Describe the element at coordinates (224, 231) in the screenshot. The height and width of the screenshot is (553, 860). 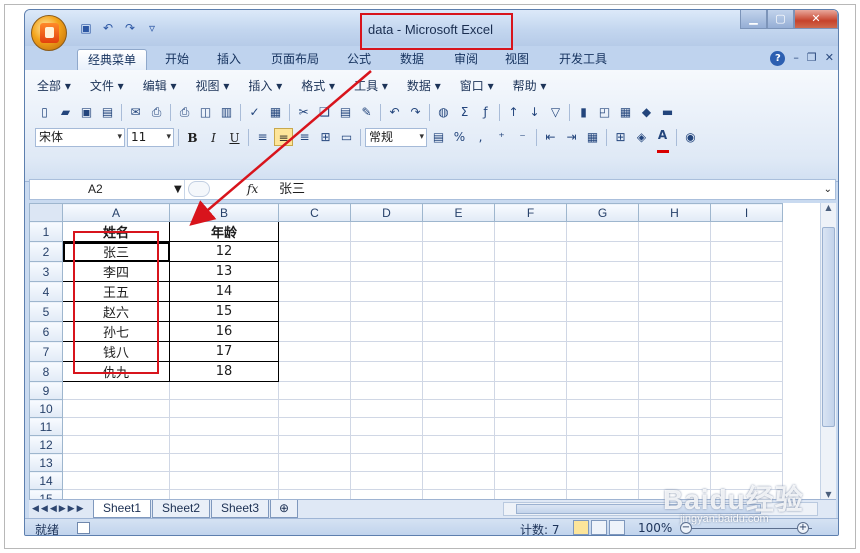
I see `cell: 年龄` at that location.